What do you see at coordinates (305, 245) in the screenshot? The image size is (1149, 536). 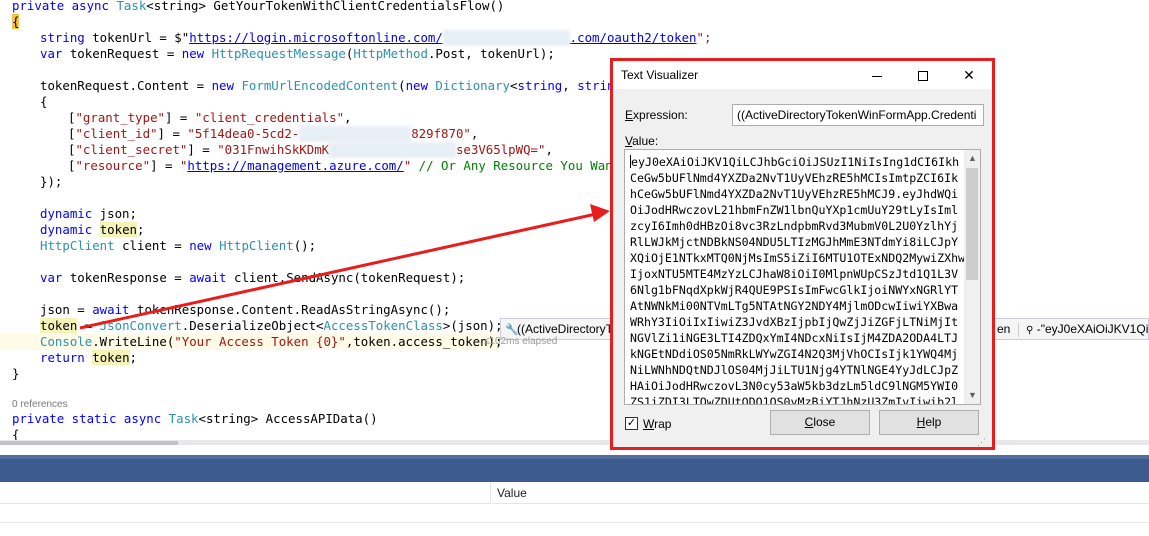 I see `code-text: ();` at bounding box center [305, 245].